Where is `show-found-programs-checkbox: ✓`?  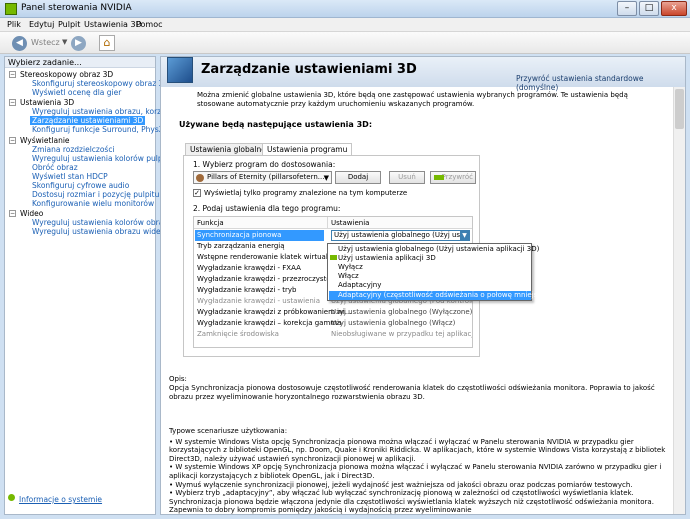
show-found-programs-checkbox: ✓ is located at coordinates (197, 193).